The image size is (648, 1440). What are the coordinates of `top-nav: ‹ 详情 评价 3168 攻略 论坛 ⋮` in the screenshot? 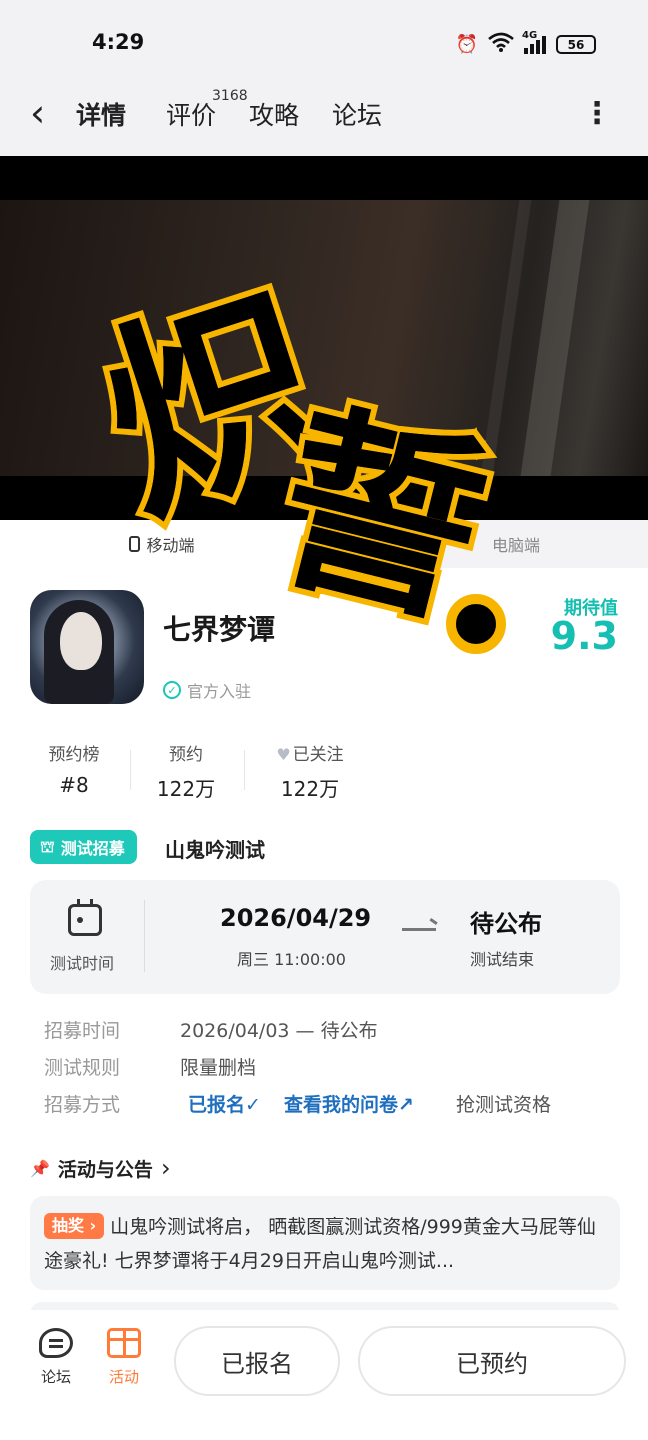 It's located at (324, 118).